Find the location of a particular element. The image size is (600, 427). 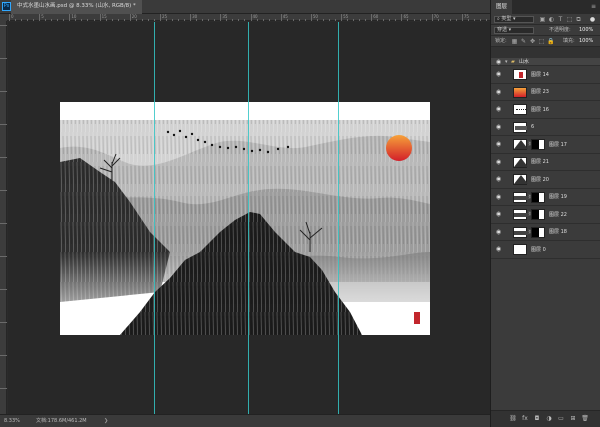

blend-mode-value: 穿透 is located at coordinates (502, 30).